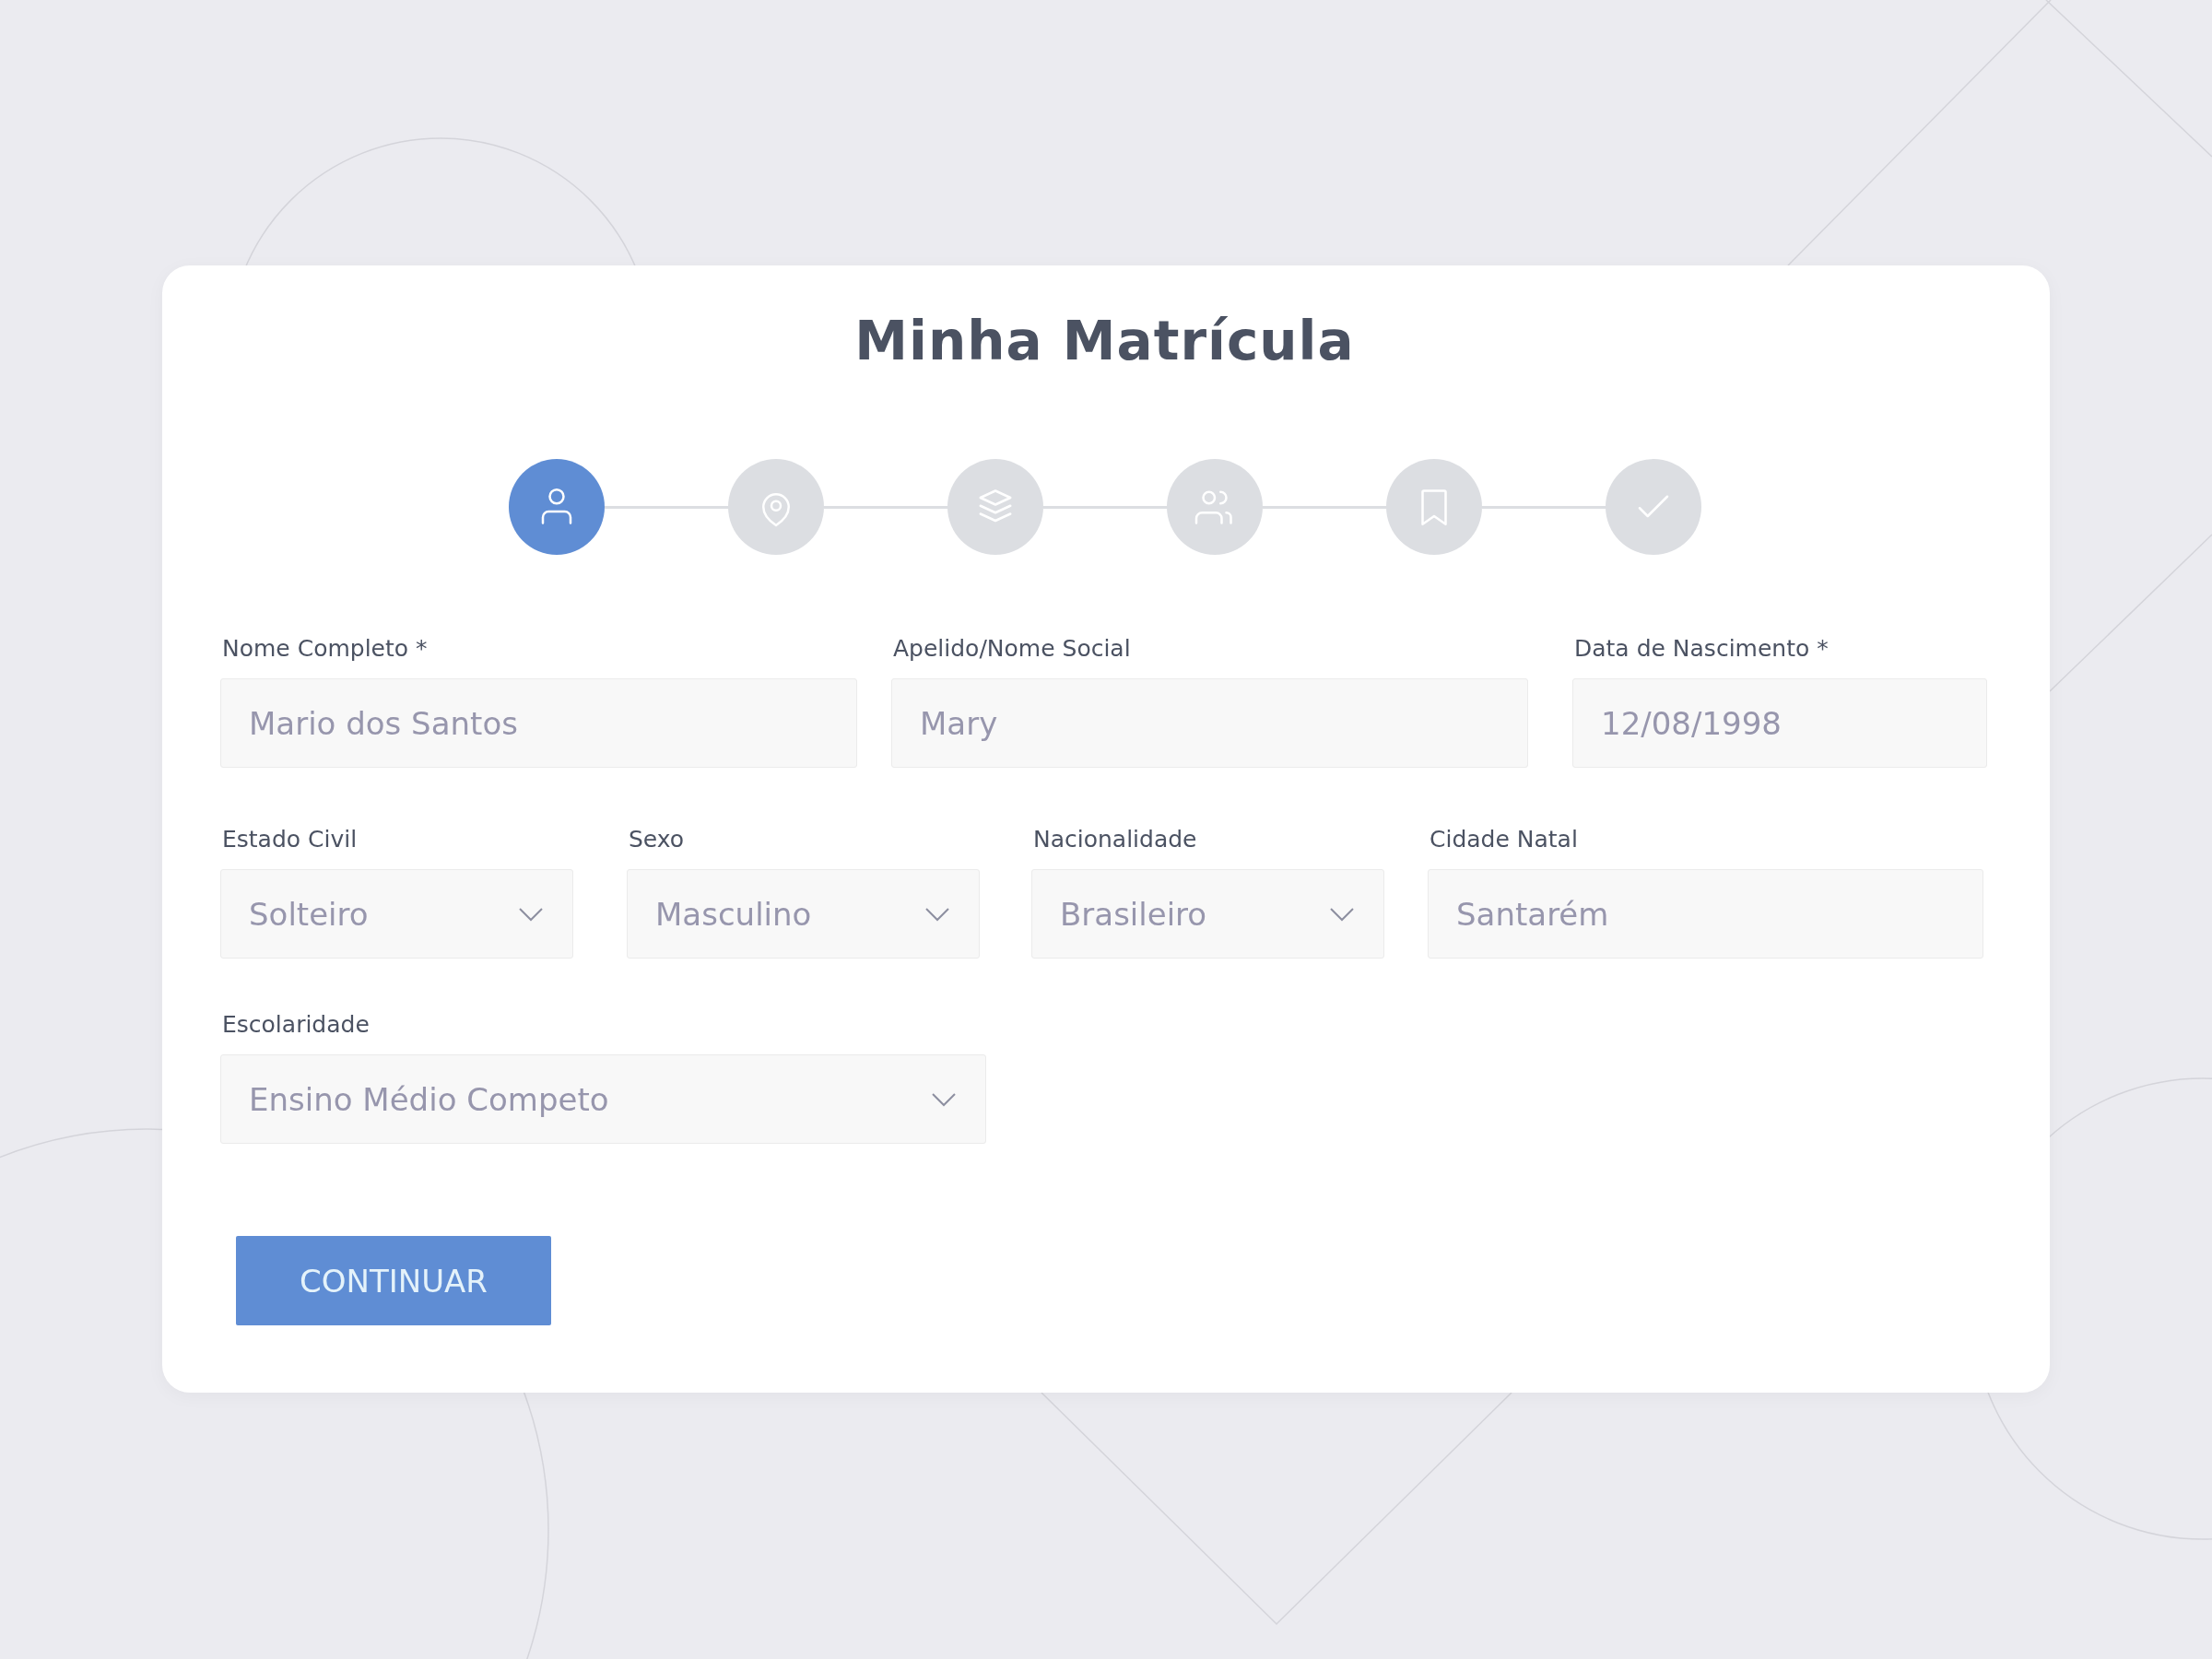 The width and height of the screenshot is (2212, 1659). What do you see at coordinates (1012, 649) in the screenshot?
I see `field-label: Apelido/Nome Social` at bounding box center [1012, 649].